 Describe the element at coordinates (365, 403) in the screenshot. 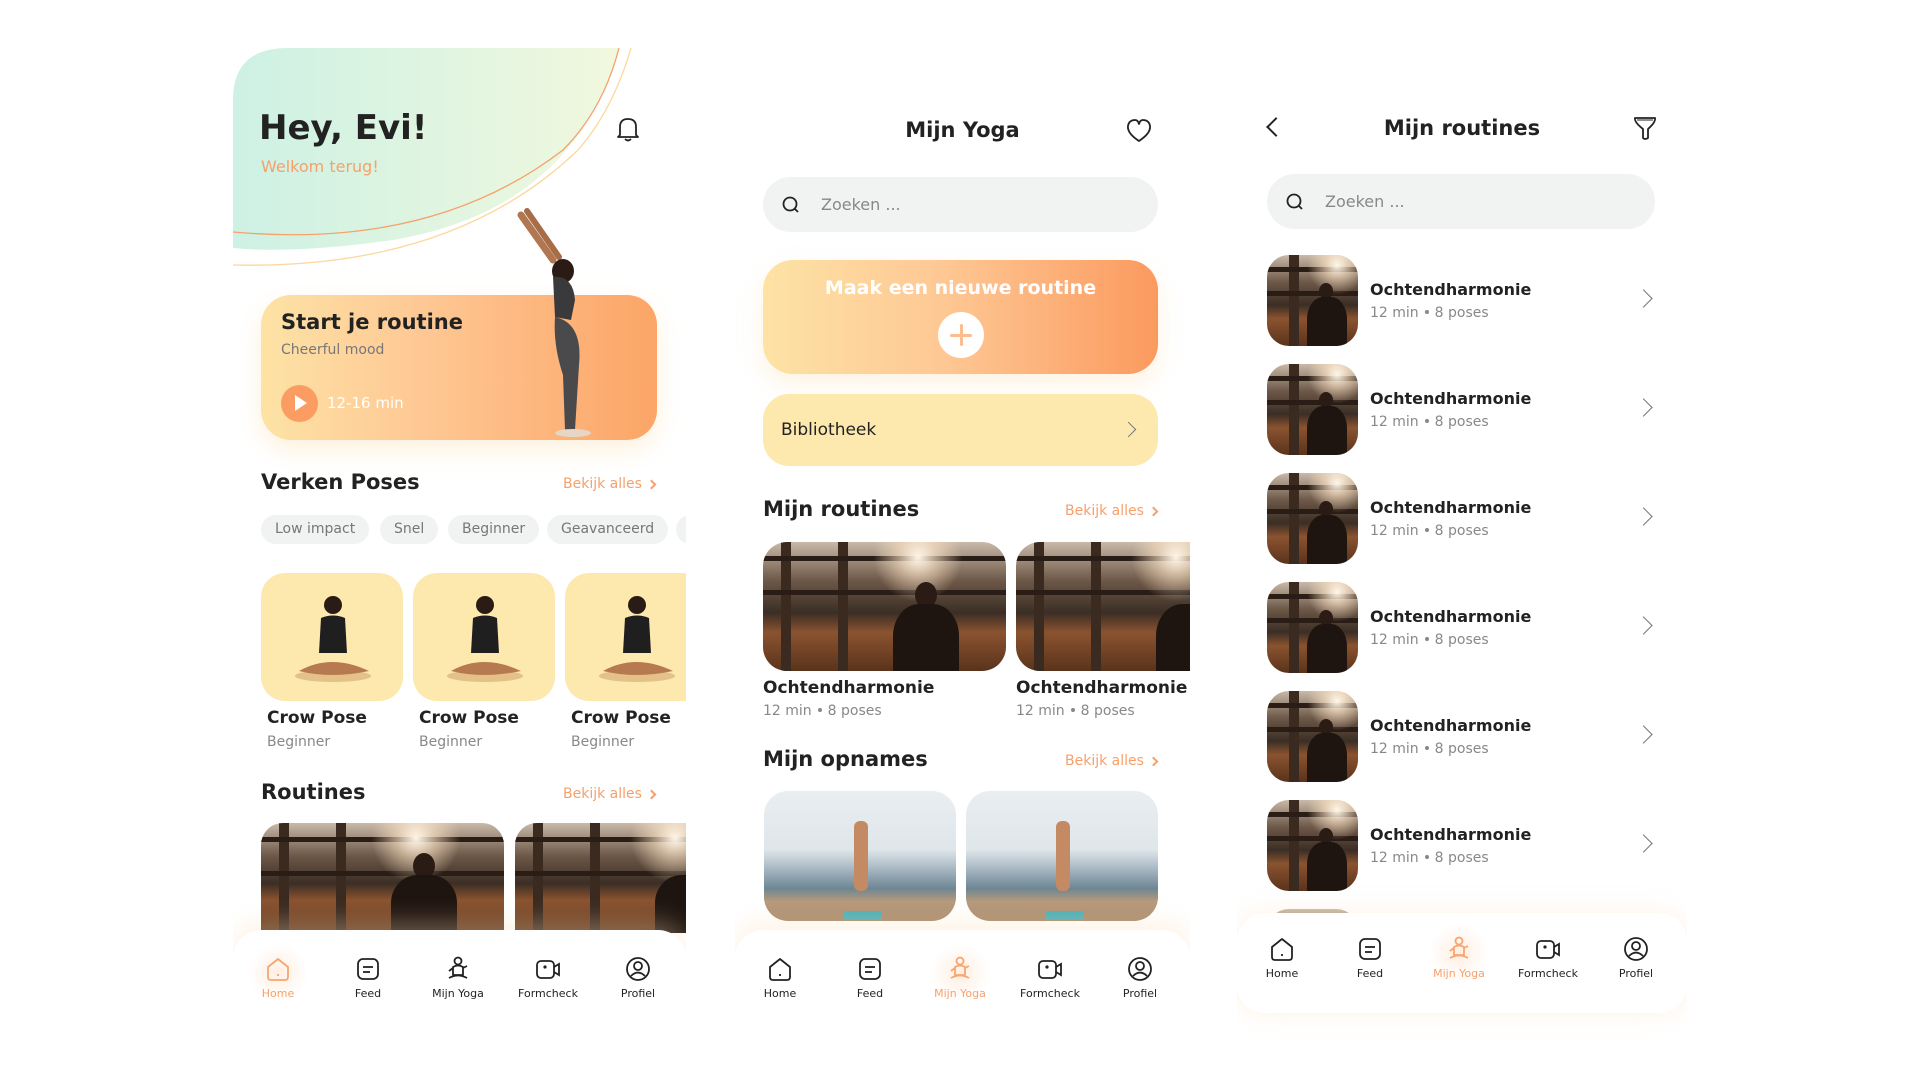

I see `hero-duration: 12-16 min` at that location.